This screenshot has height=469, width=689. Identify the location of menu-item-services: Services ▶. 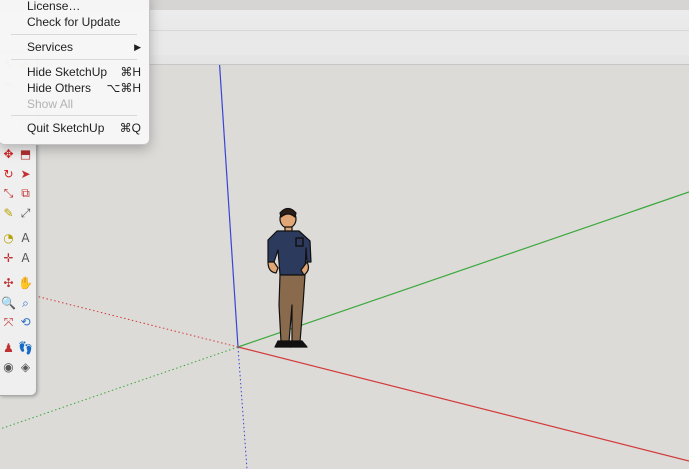
(84, 47).